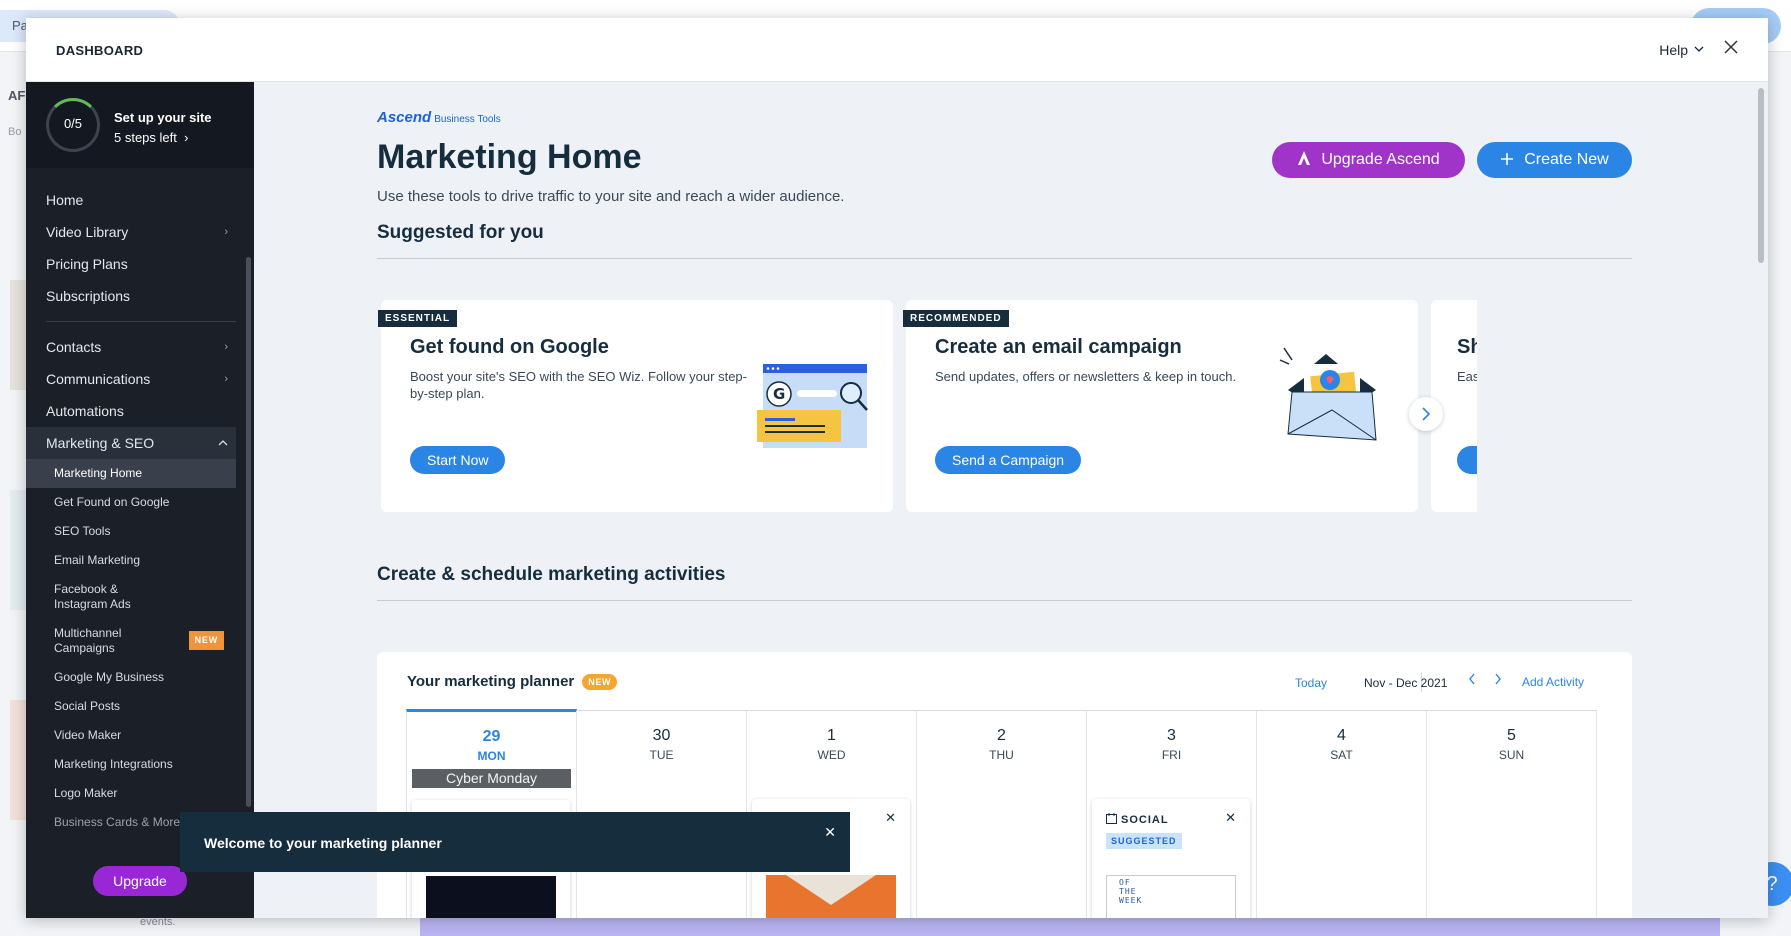 Image resolution: width=1791 pixels, height=936 pixels. What do you see at coordinates (1380, 159) in the screenshot?
I see `upgrade-ascend-label: Upgrade Ascend` at bounding box center [1380, 159].